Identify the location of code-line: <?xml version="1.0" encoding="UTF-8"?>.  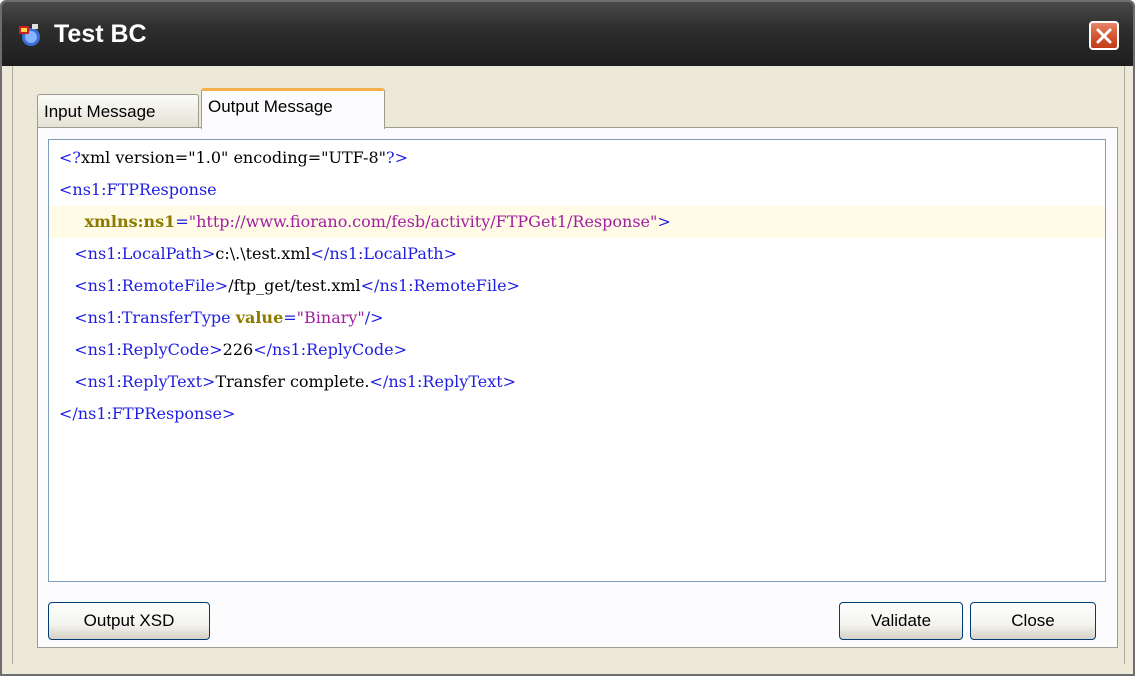
(577, 158).